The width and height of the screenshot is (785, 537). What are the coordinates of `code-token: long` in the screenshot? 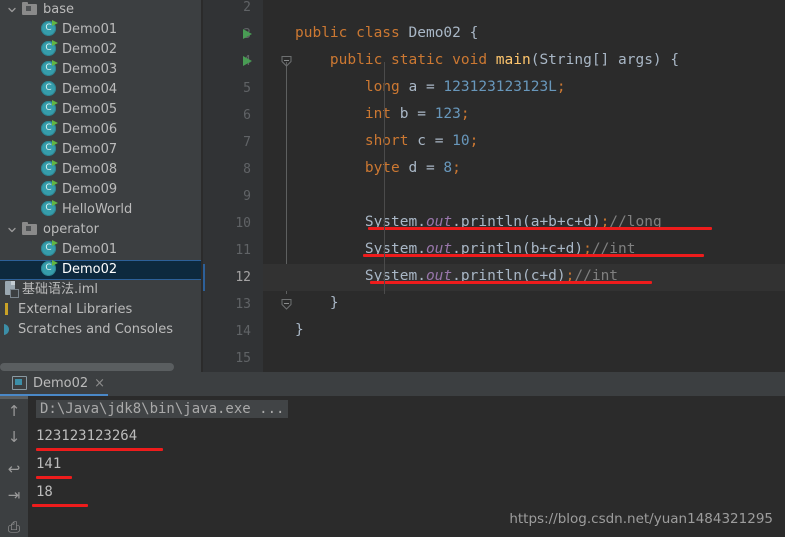 It's located at (386, 87).